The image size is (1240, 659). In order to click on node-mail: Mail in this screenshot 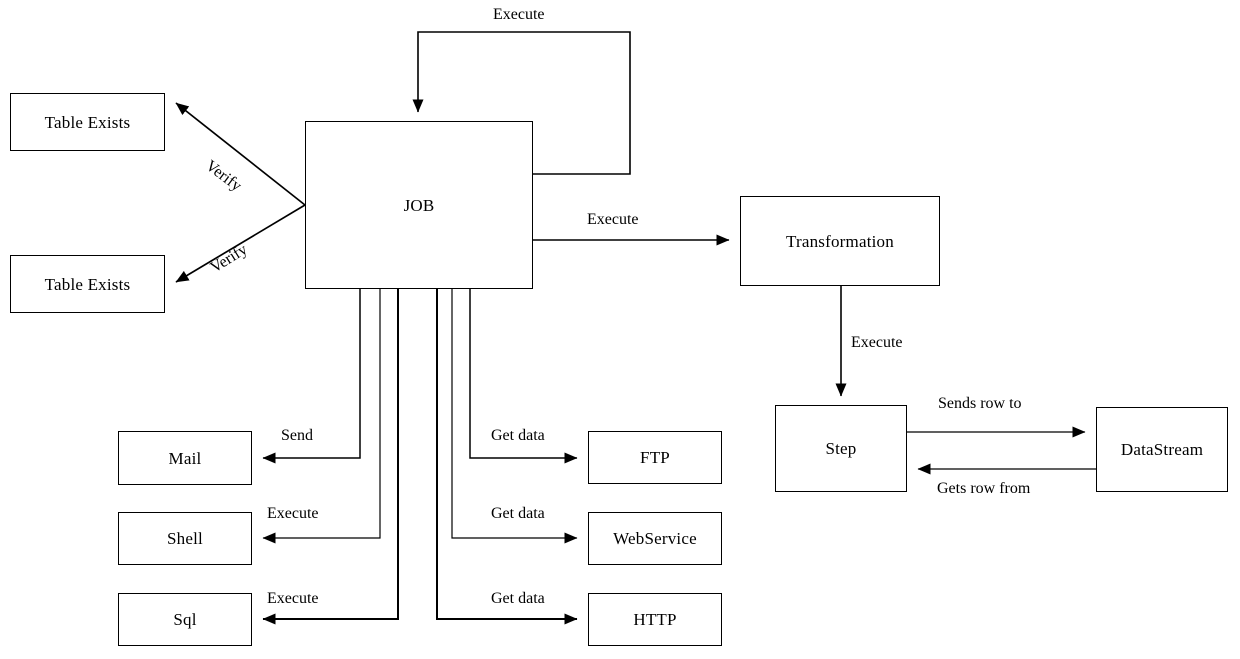, I will do `click(185, 458)`.